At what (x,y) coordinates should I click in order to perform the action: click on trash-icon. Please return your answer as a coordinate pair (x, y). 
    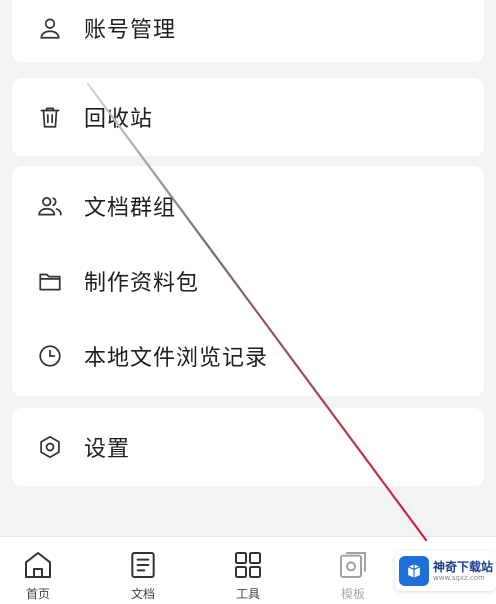
    Looking at the image, I should click on (50, 117).